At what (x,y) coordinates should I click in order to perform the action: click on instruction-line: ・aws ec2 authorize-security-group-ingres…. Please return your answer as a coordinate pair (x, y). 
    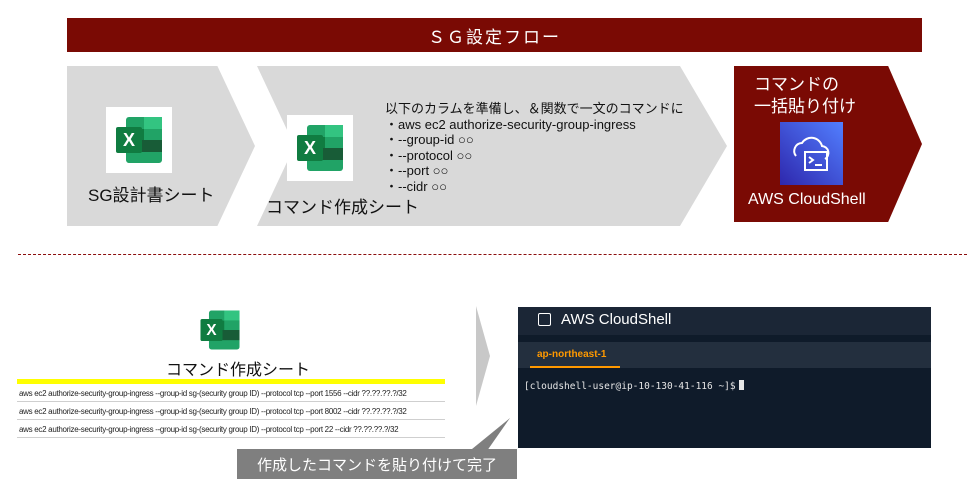
    Looking at the image, I should click on (510, 124).